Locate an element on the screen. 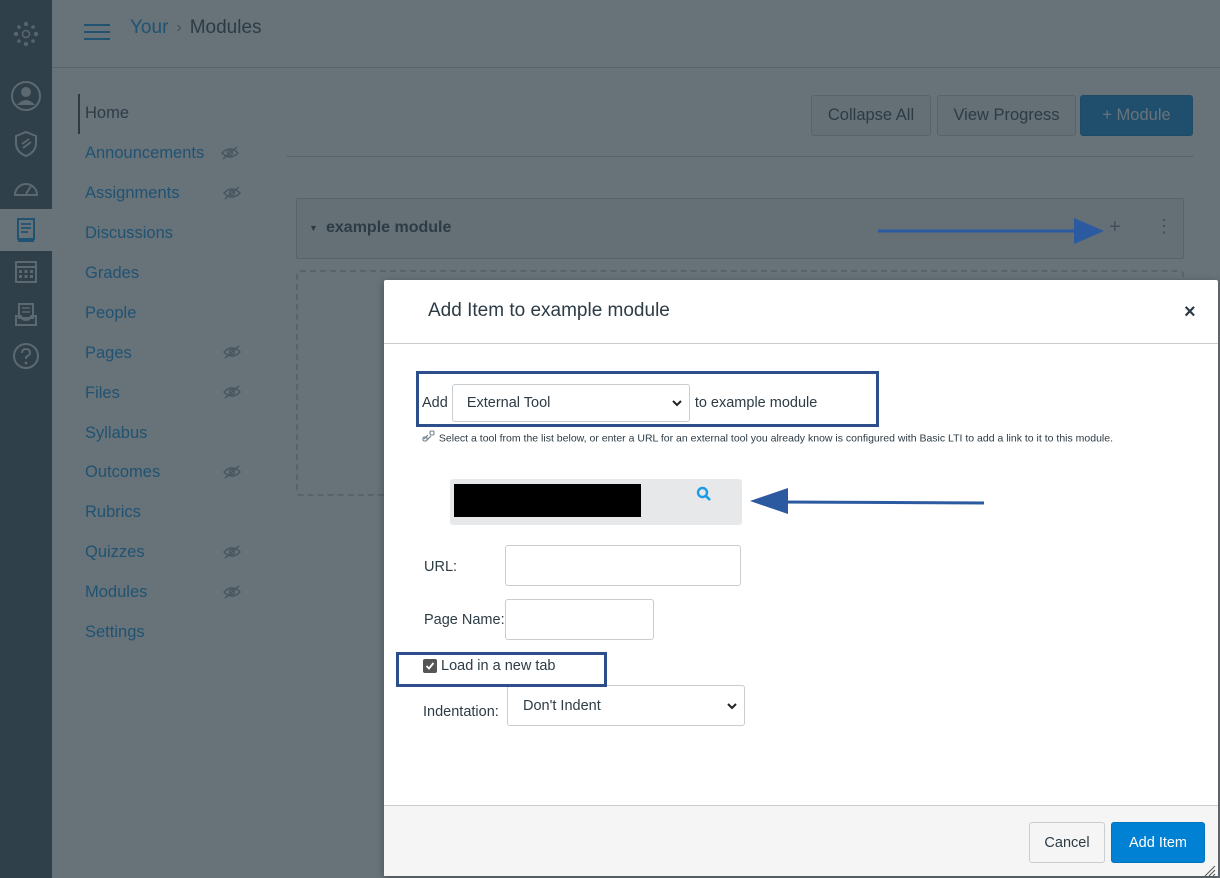 This screenshot has width=1220, height=878. course-nav-outcomes: Outcomes is located at coordinates (178, 473).